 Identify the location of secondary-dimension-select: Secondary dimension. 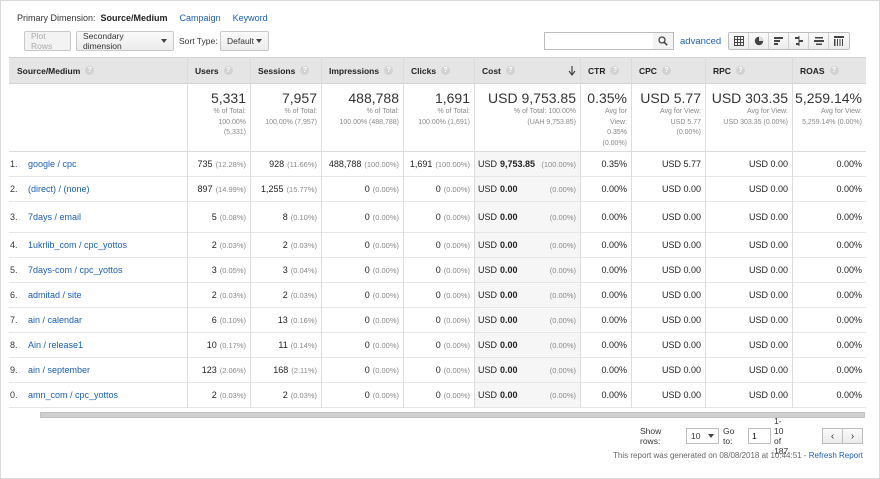
(125, 41).